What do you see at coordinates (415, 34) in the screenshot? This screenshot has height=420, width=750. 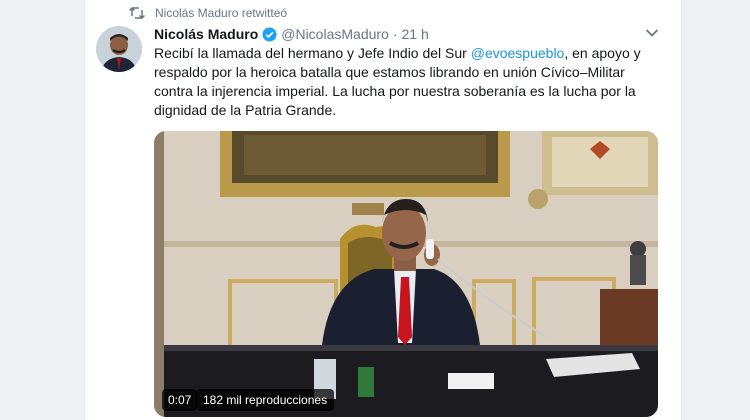 I see `timestamp: 21 h` at bounding box center [415, 34].